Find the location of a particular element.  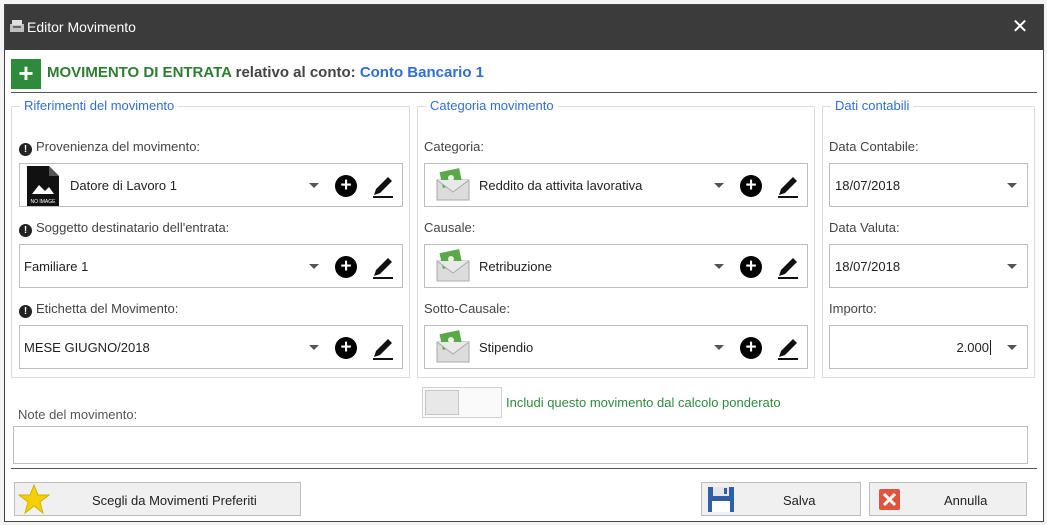

toggle-knob is located at coordinates (442, 402).